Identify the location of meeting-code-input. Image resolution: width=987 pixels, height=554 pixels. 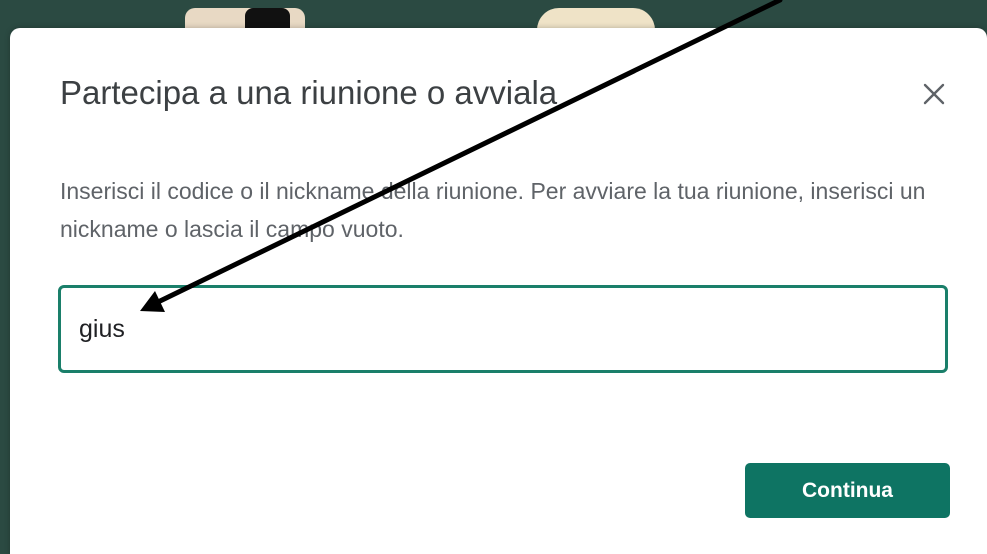
(503, 329).